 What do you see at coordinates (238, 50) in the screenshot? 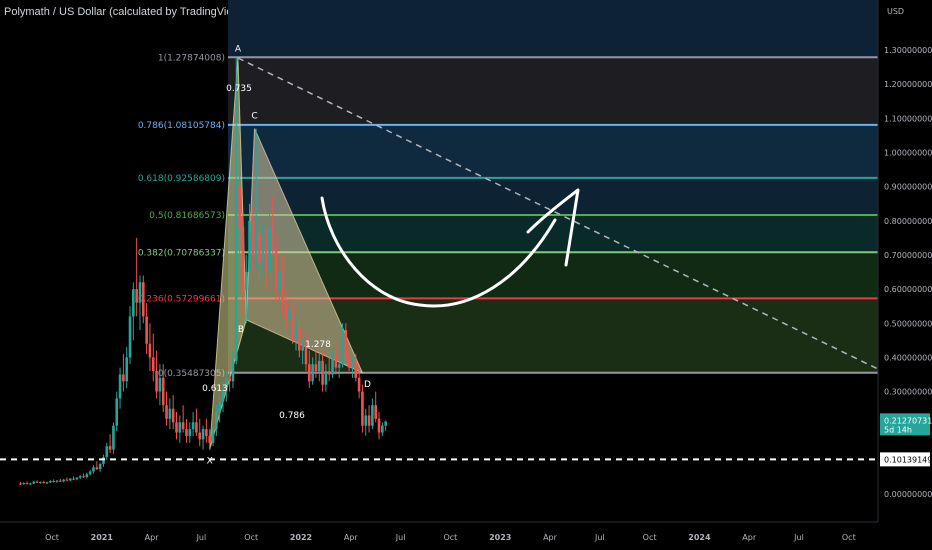
I see `pattern-point-label: A` at bounding box center [238, 50].